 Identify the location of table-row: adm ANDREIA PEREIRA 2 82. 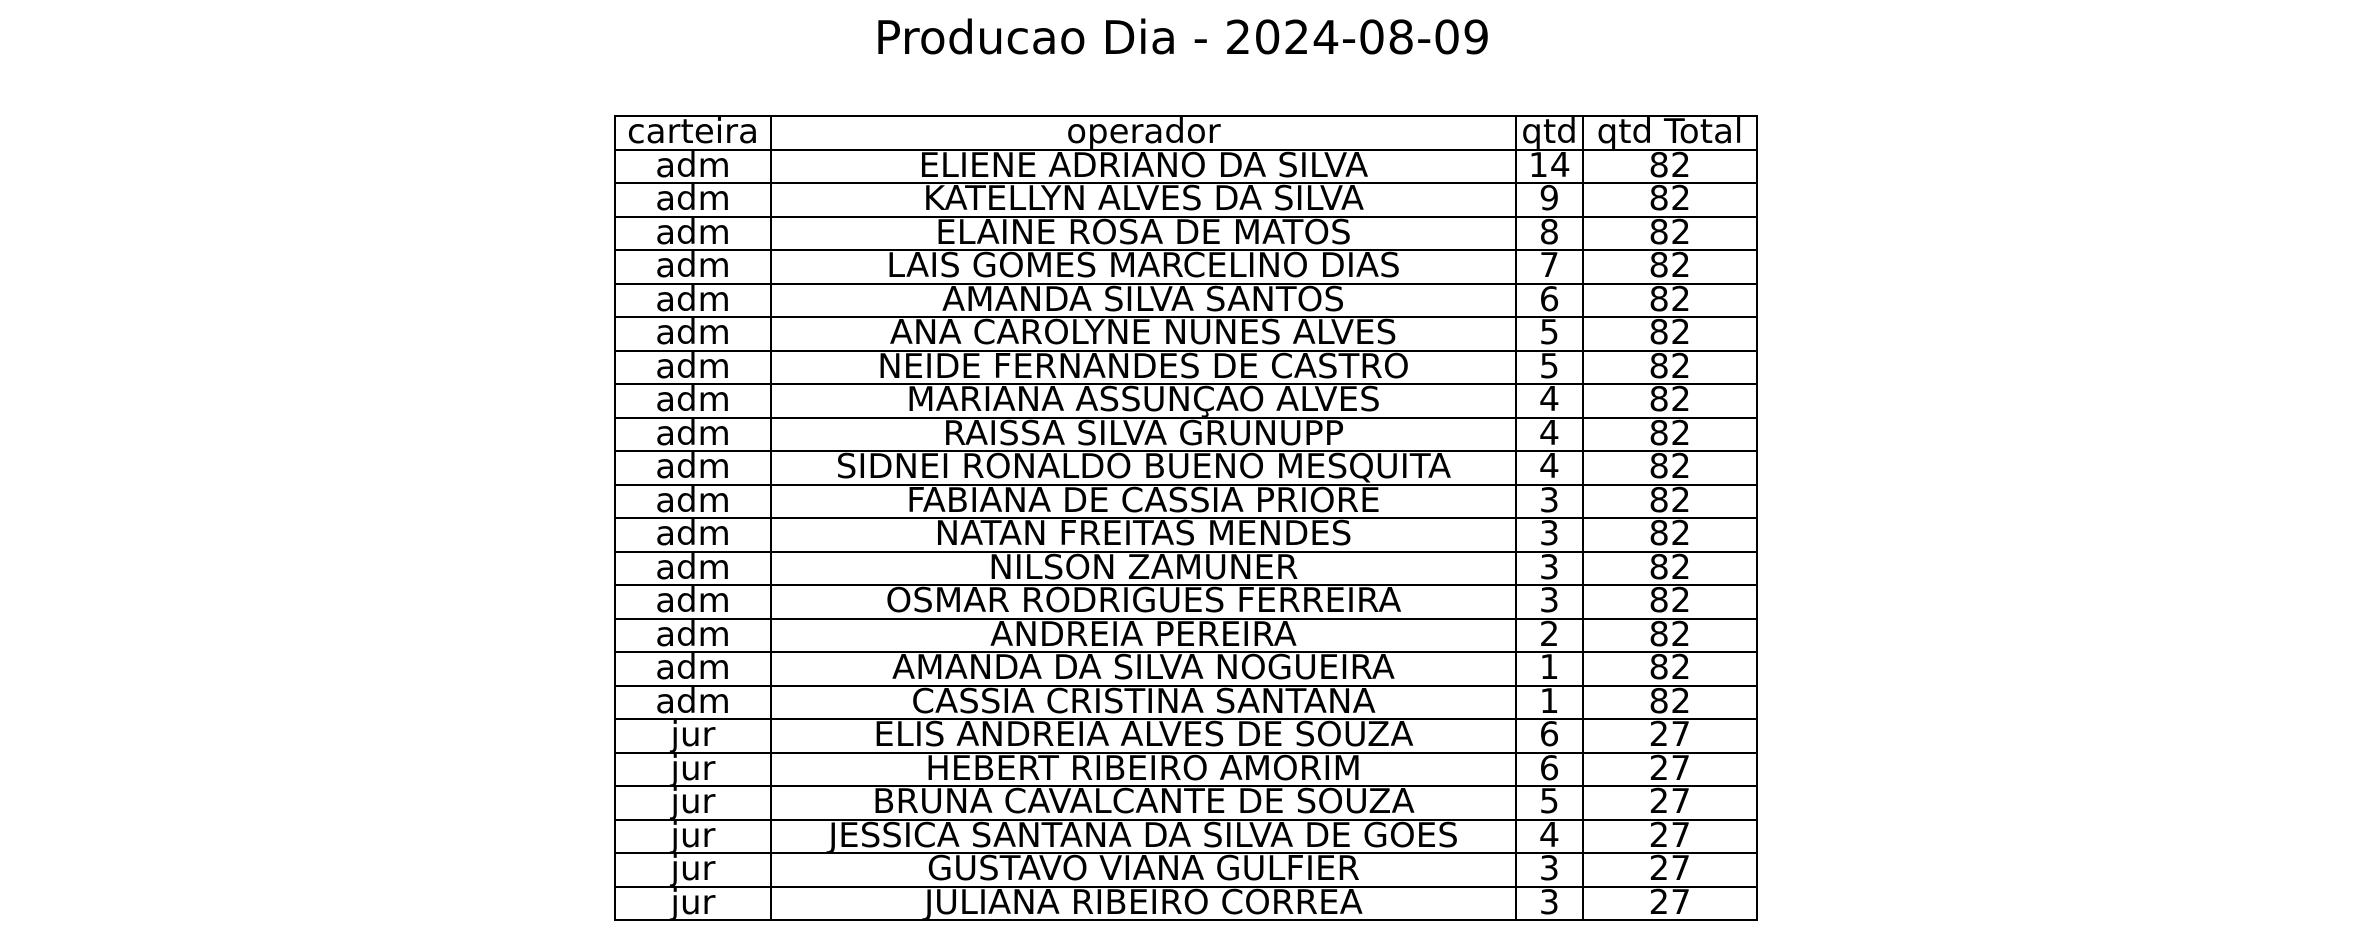
(1186, 635).